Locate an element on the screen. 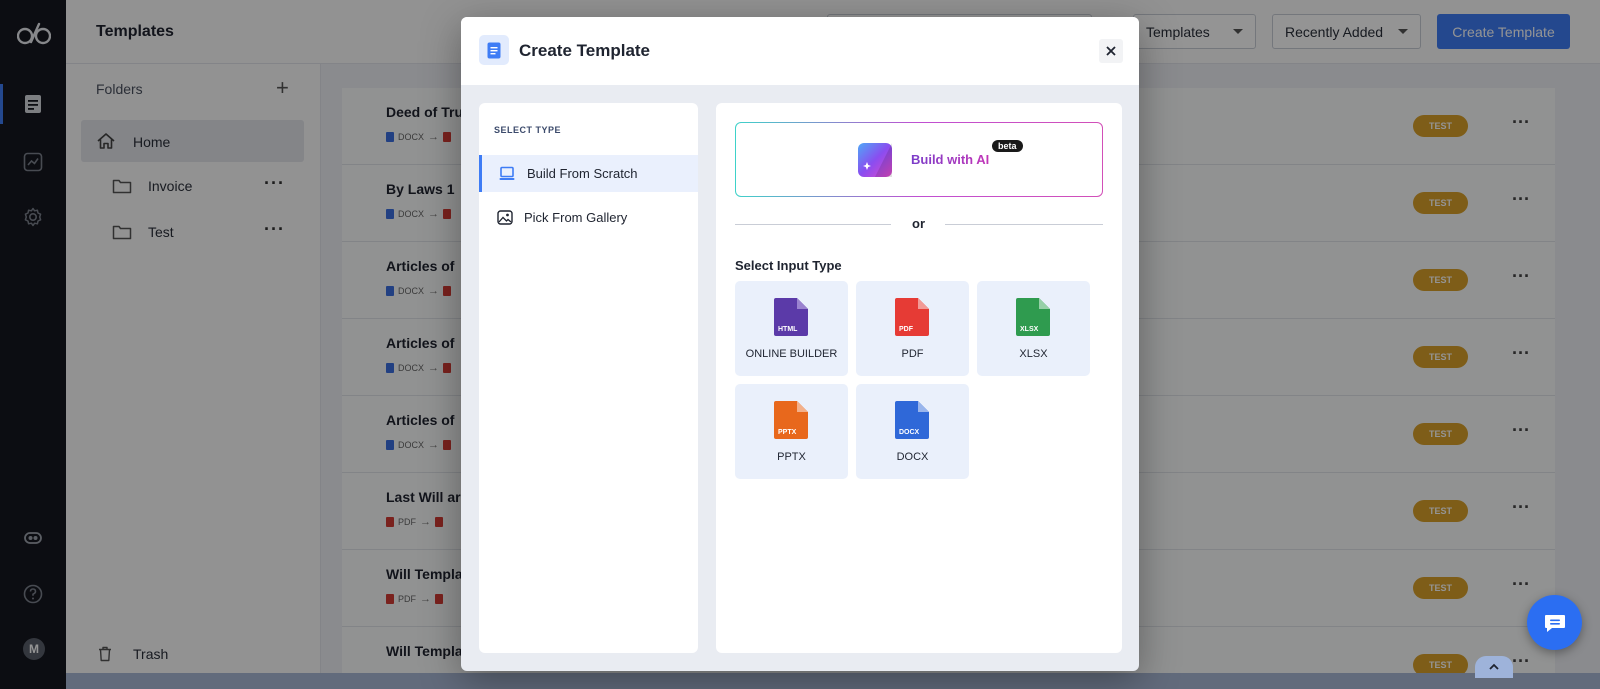  input-type-label: DOCX is located at coordinates (912, 457).